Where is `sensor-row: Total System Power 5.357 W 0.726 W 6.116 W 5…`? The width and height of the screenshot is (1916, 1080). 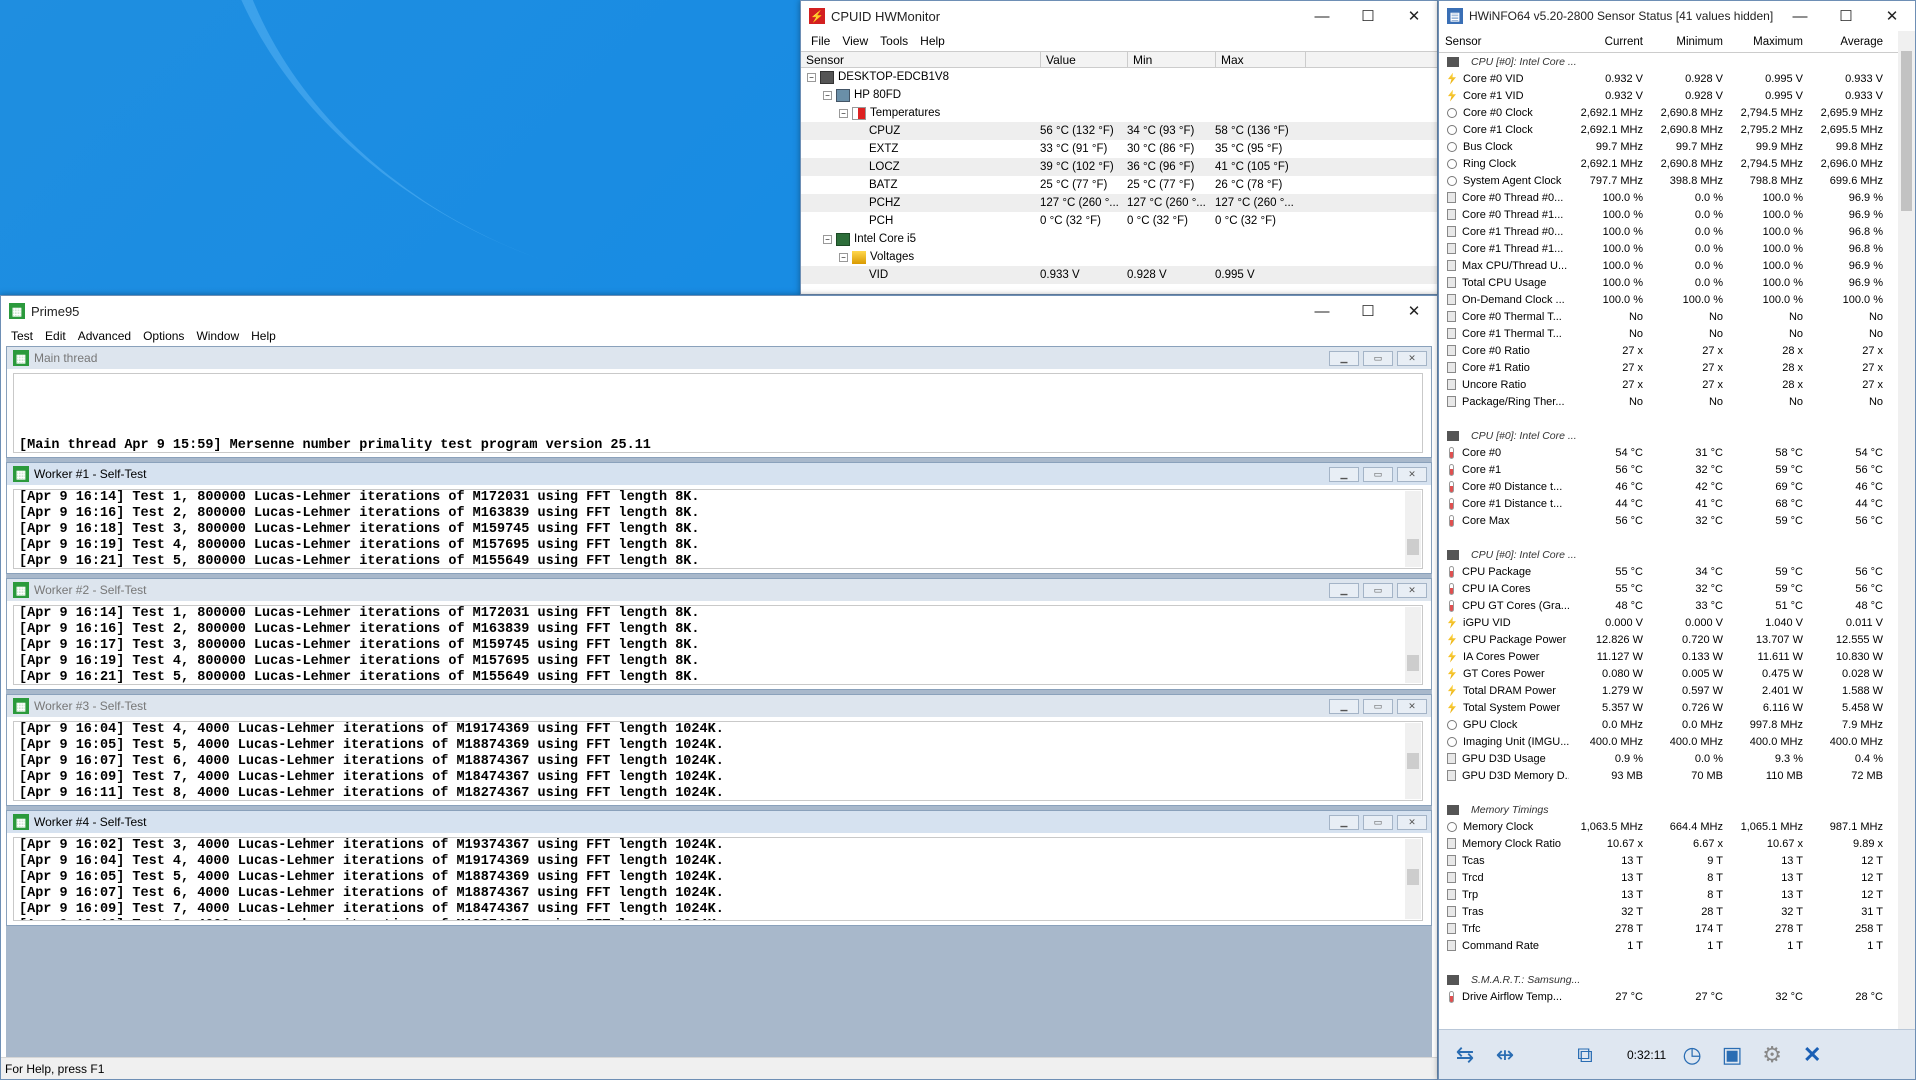
sensor-row: Total System Power 5.357 W 0.726 W 6.116 W 5… is located at coordinates (1677, 707).